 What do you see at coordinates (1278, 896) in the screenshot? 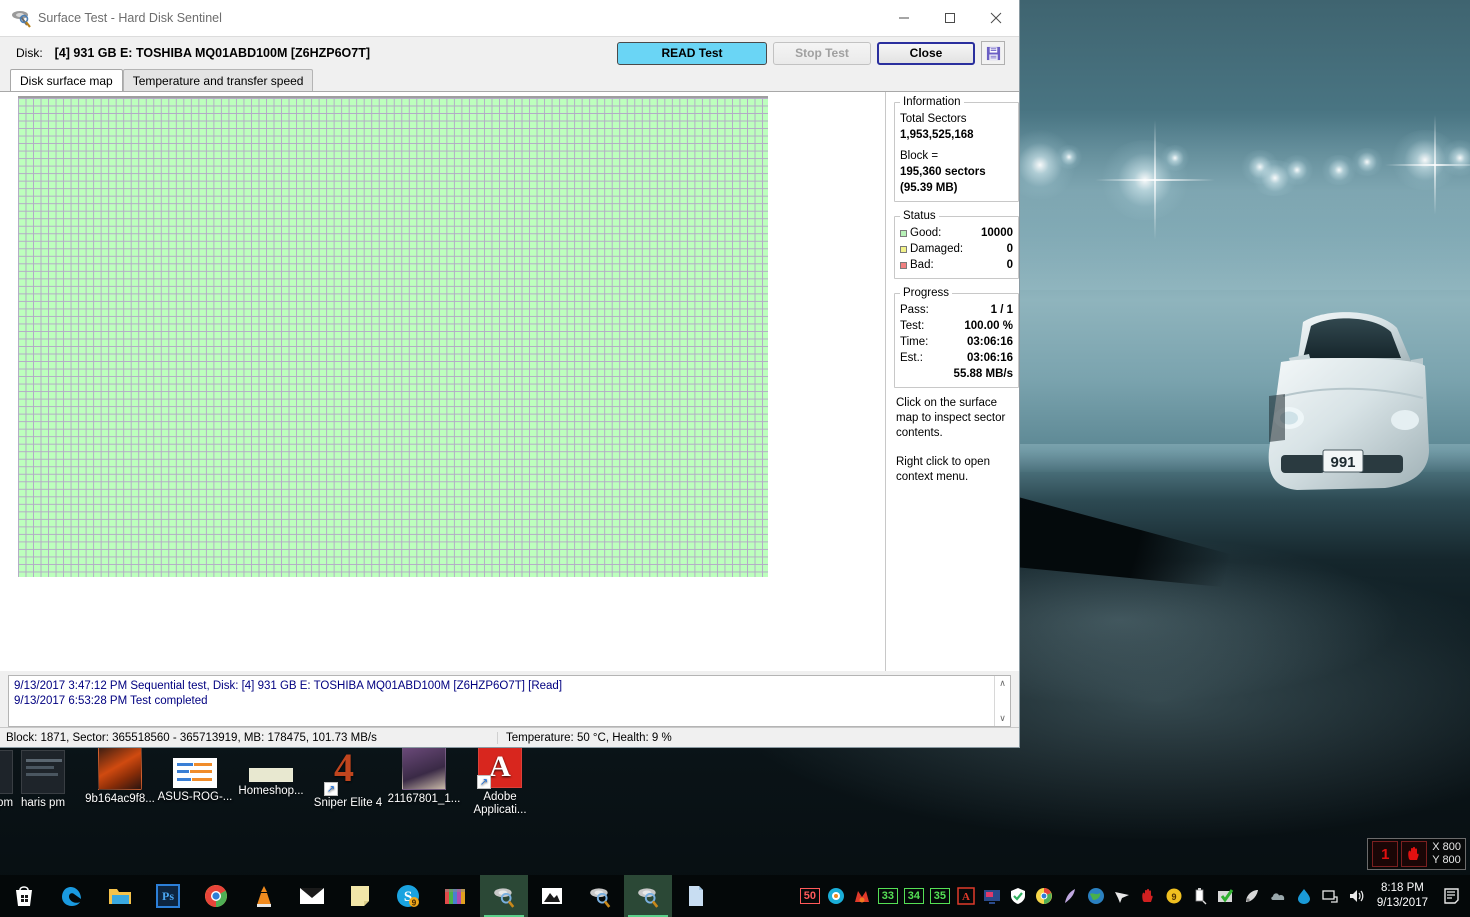
I see `cloud-icon` at bounding box center [1278, 896].